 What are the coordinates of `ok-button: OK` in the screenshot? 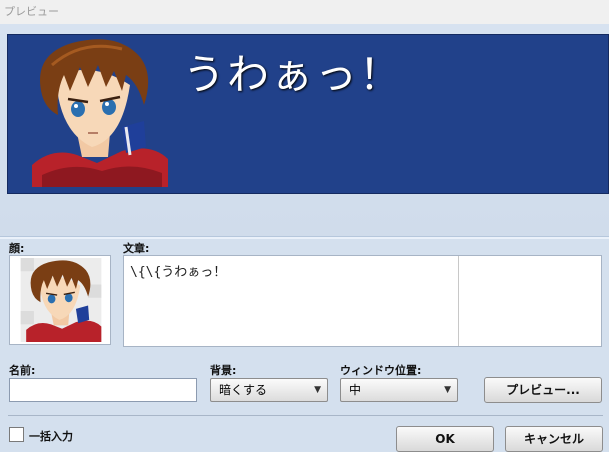 It's located at (445, 439).